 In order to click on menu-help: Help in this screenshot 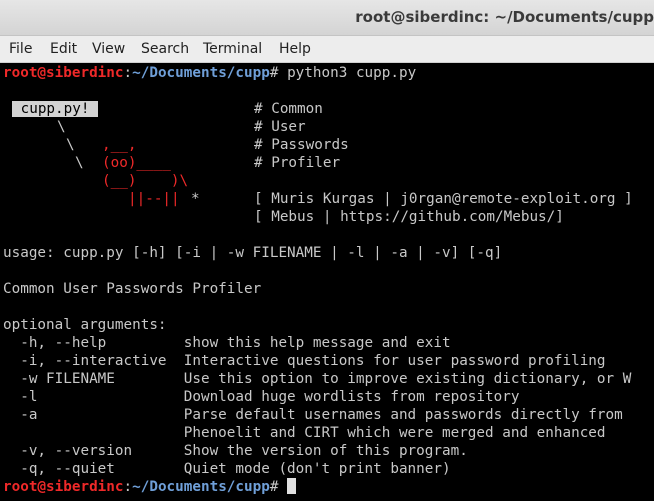, I will do `click(295, 49)`.